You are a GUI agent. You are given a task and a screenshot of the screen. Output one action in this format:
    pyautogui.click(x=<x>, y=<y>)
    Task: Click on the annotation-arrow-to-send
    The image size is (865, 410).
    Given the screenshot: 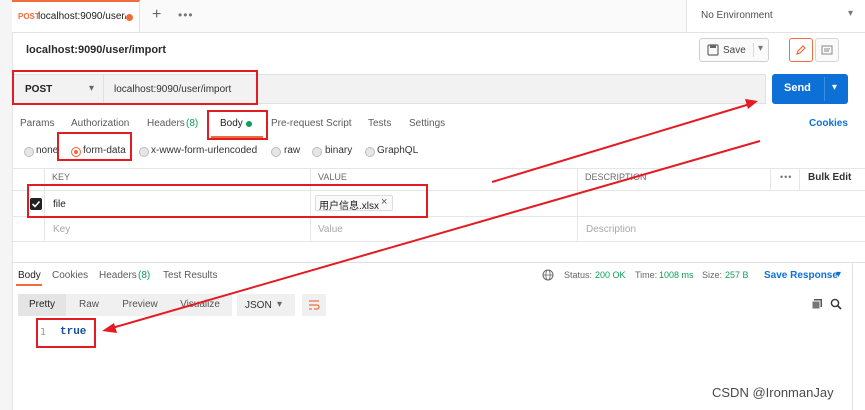 What is the action you would take?
    pyautogui.click(x=621, y=143)
    